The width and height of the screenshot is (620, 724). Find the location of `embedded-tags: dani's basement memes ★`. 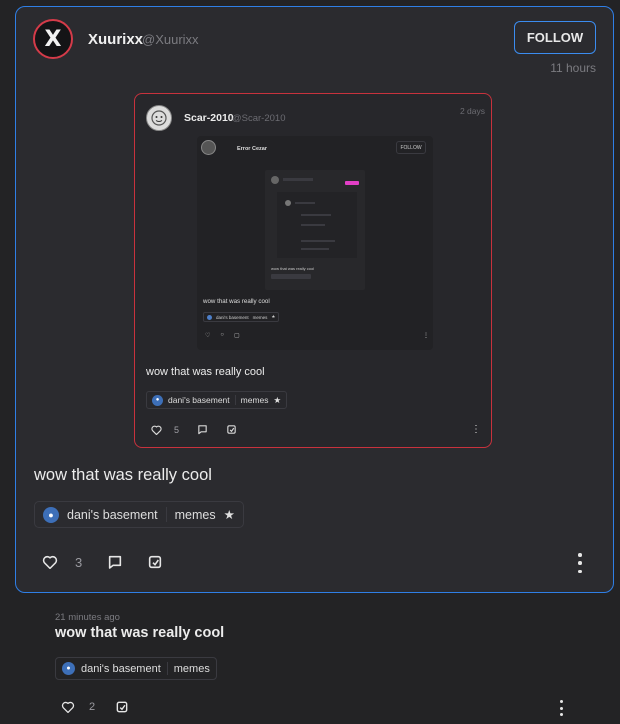

embedded-tags: dani's basement memes ★ is located at coordinates (241, 317).